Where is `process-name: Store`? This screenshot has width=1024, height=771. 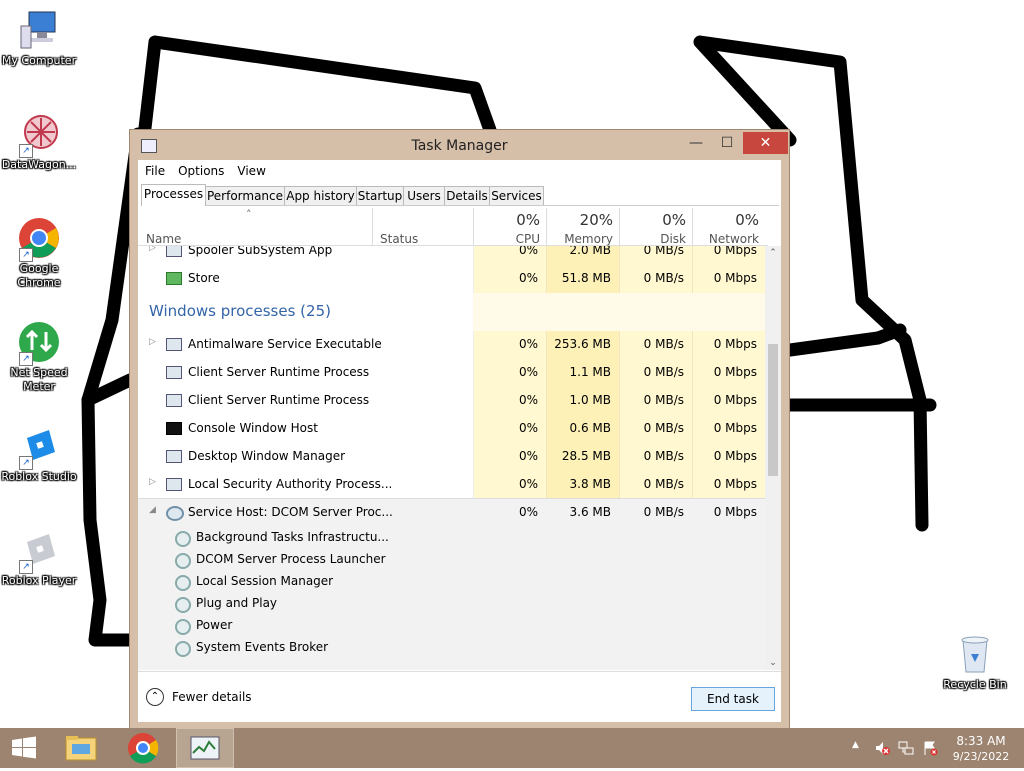
process-name: Store is located at coordinates (204, 278).